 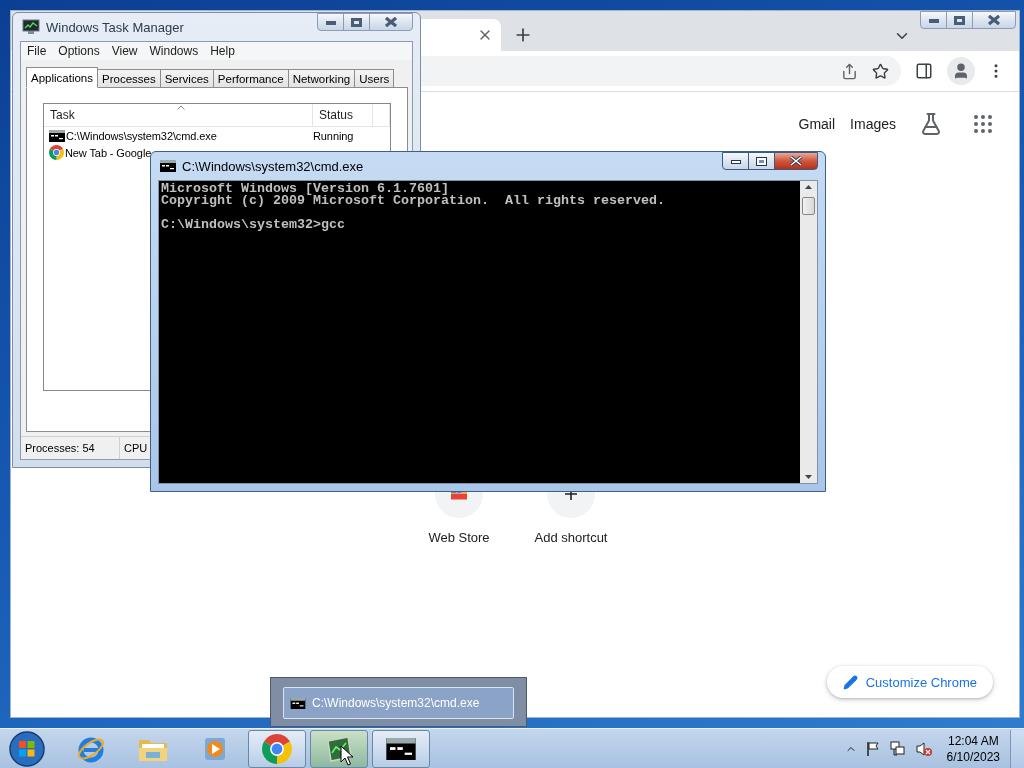 I want to click on scroll-thumb, so click(x=808, y=206).